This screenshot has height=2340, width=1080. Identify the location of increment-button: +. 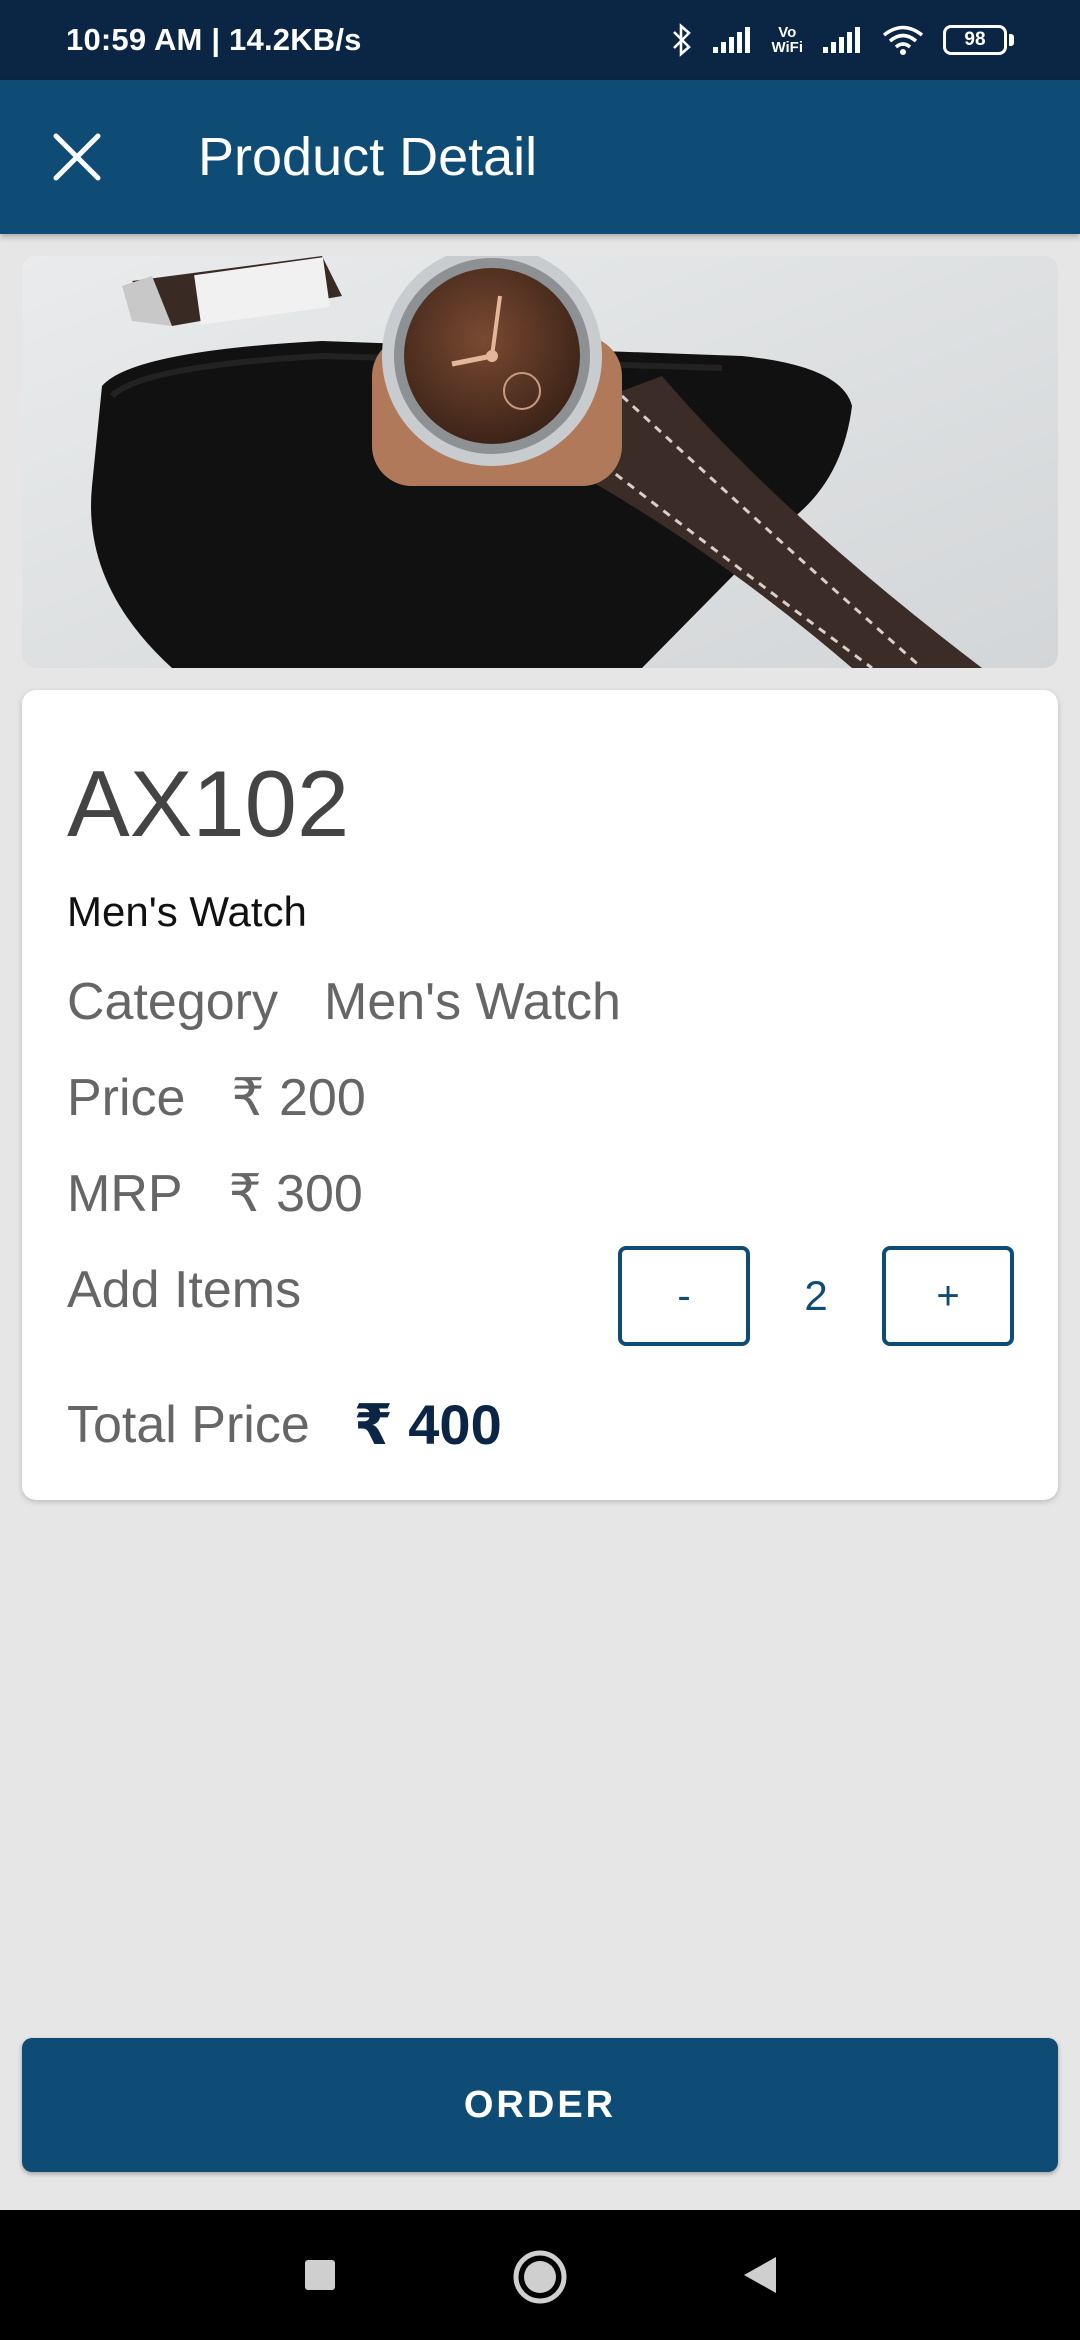
(948, 1296).